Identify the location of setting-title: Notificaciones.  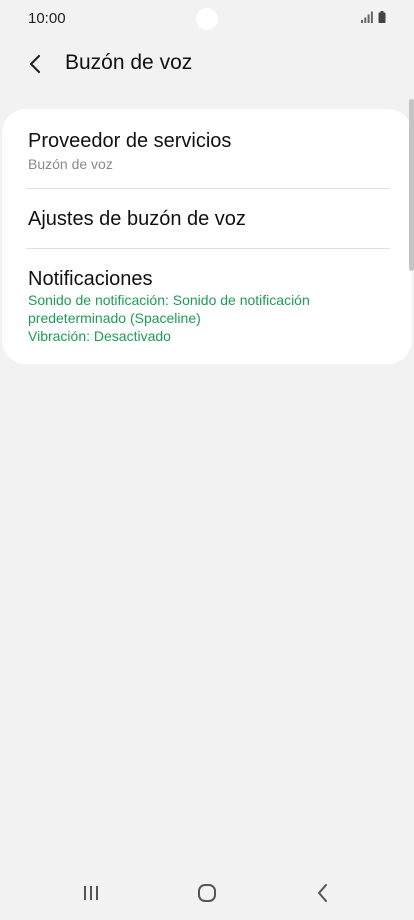
(90, 279).